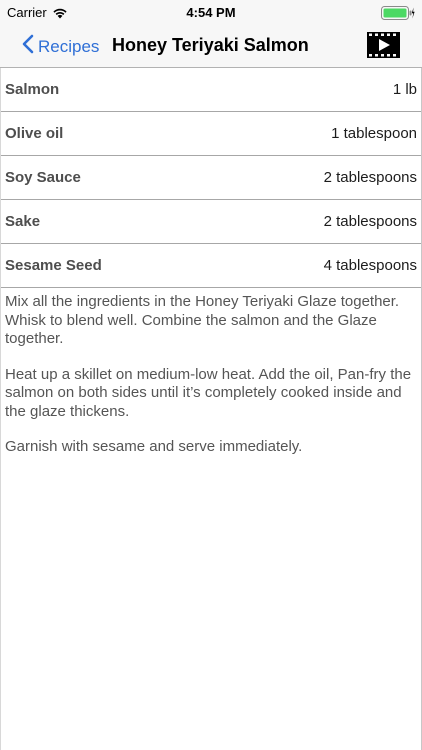 The height and width of the screenshot is (750, 422). Describe the element at coordinates (43, 177) in the screenshot. I see `ingredient-name: Soy Sauce` at that location.